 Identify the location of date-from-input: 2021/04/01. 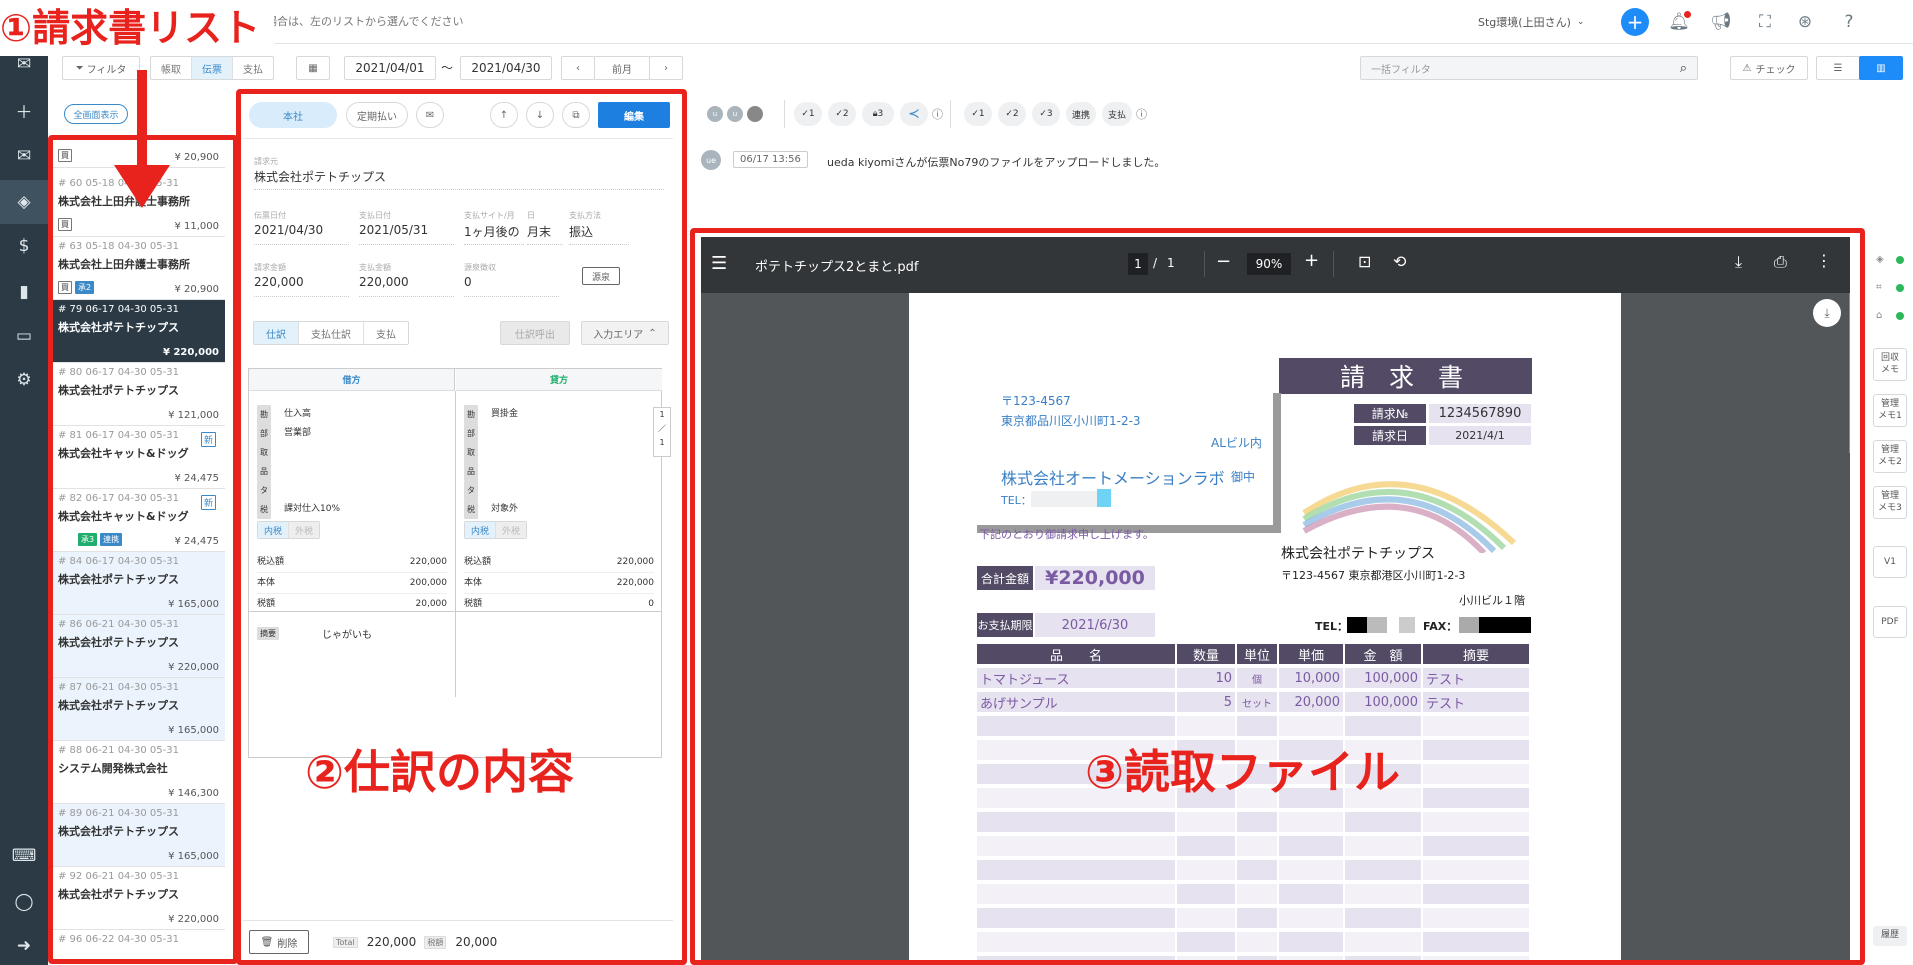
(390, 68).